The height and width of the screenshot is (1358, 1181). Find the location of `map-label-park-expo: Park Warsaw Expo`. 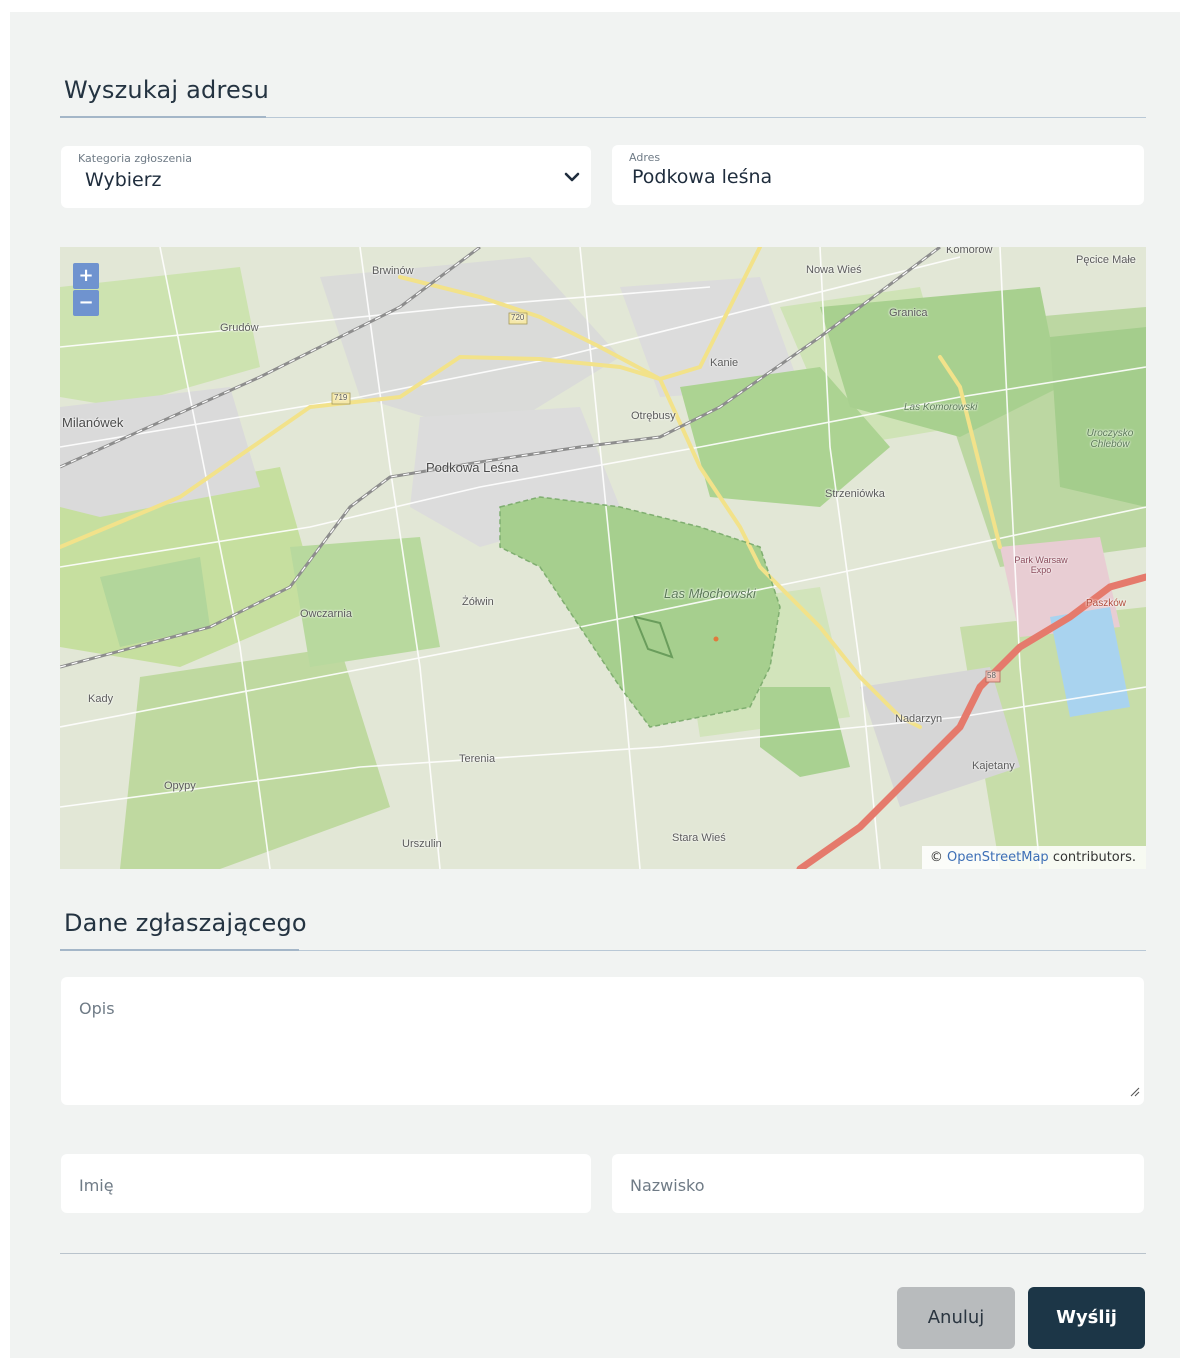

map-label-park-expo: Park Warsaw Expo is located at coordinates (1041, 565).